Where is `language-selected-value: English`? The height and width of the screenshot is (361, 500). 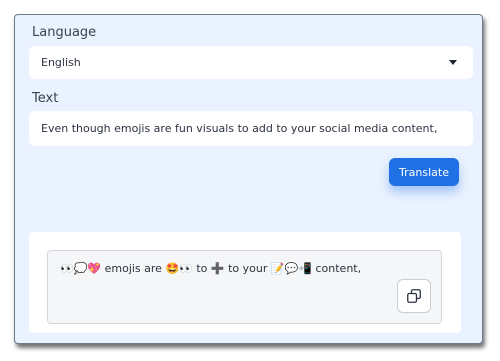
language-selected-value: English is located at coordinates (61, 62).